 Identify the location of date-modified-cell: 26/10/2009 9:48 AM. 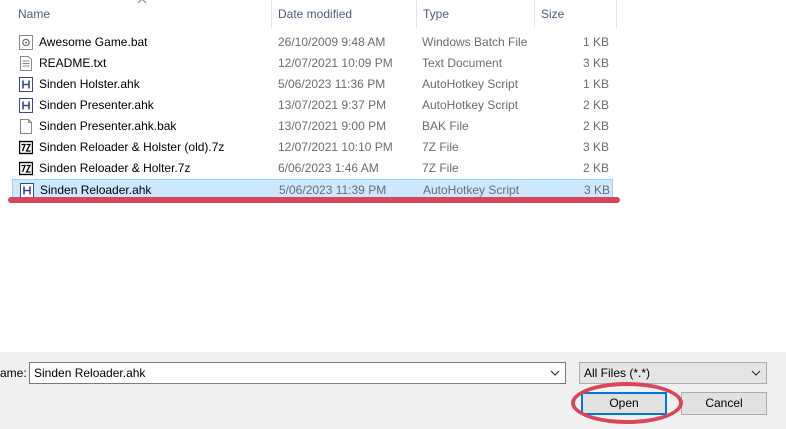
(332, 42).